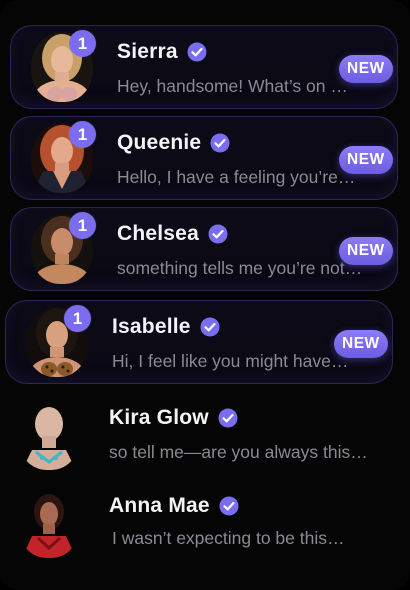 The image size is (410, 590). What do you see at coordinates (159, 505) in the screenshot?
I see `contact-name: Anna Mae` at bounding box center [159, 505].